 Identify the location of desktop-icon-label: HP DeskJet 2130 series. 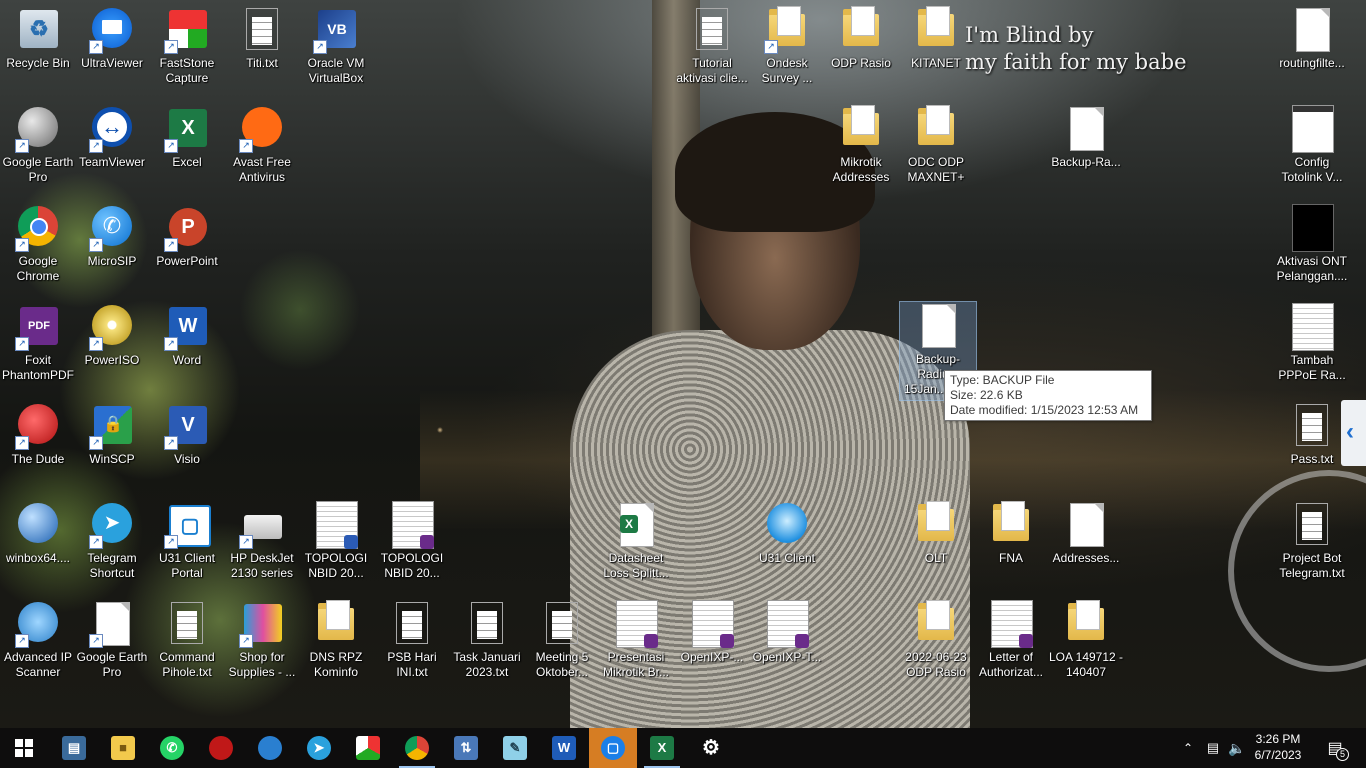
(262, 565).